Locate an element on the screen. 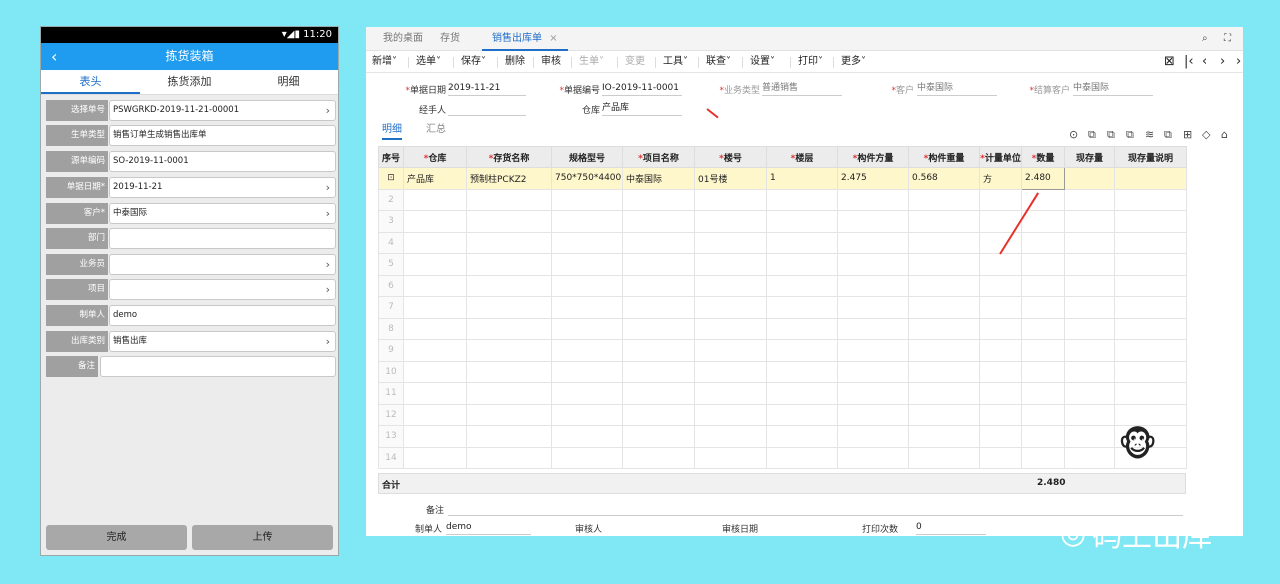 This screenshot has width=1280, height=584. row-number: 12 is located at coordinates (391, 414).